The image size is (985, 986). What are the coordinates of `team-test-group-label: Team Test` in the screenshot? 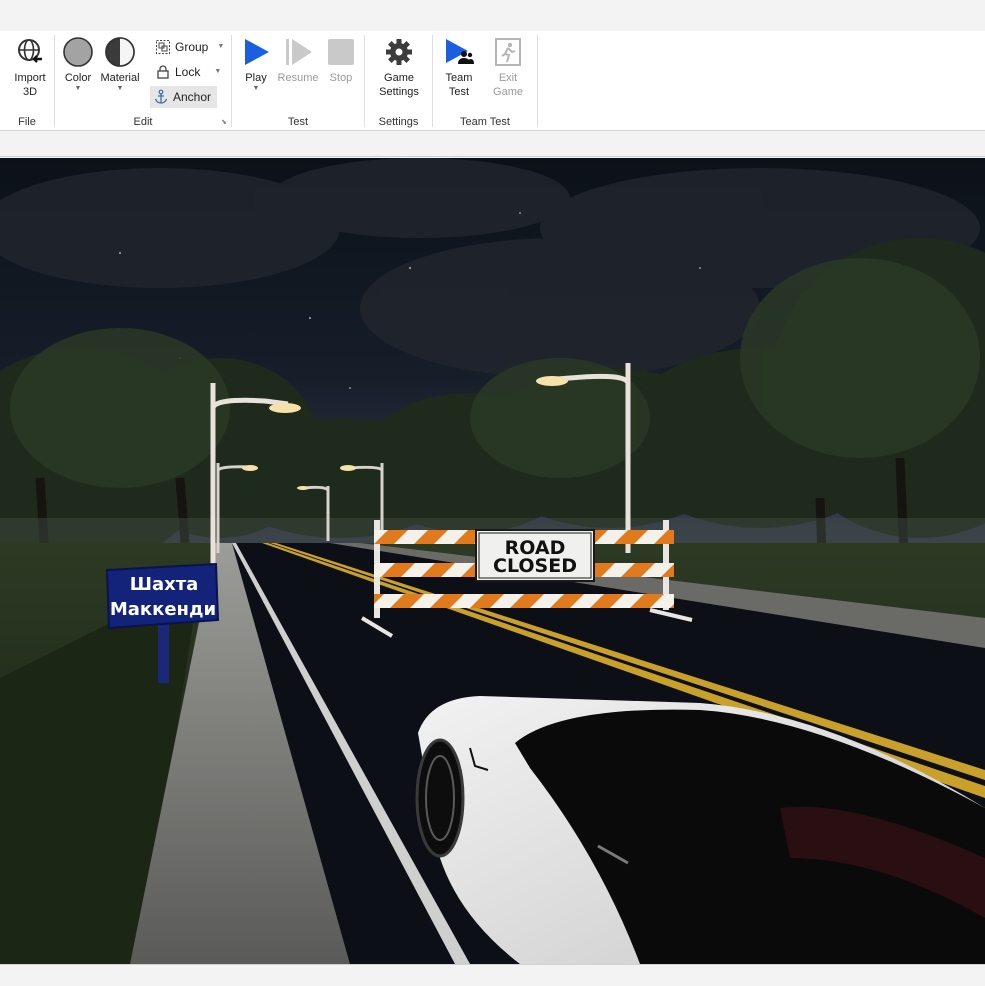 It's located at (485, 122).